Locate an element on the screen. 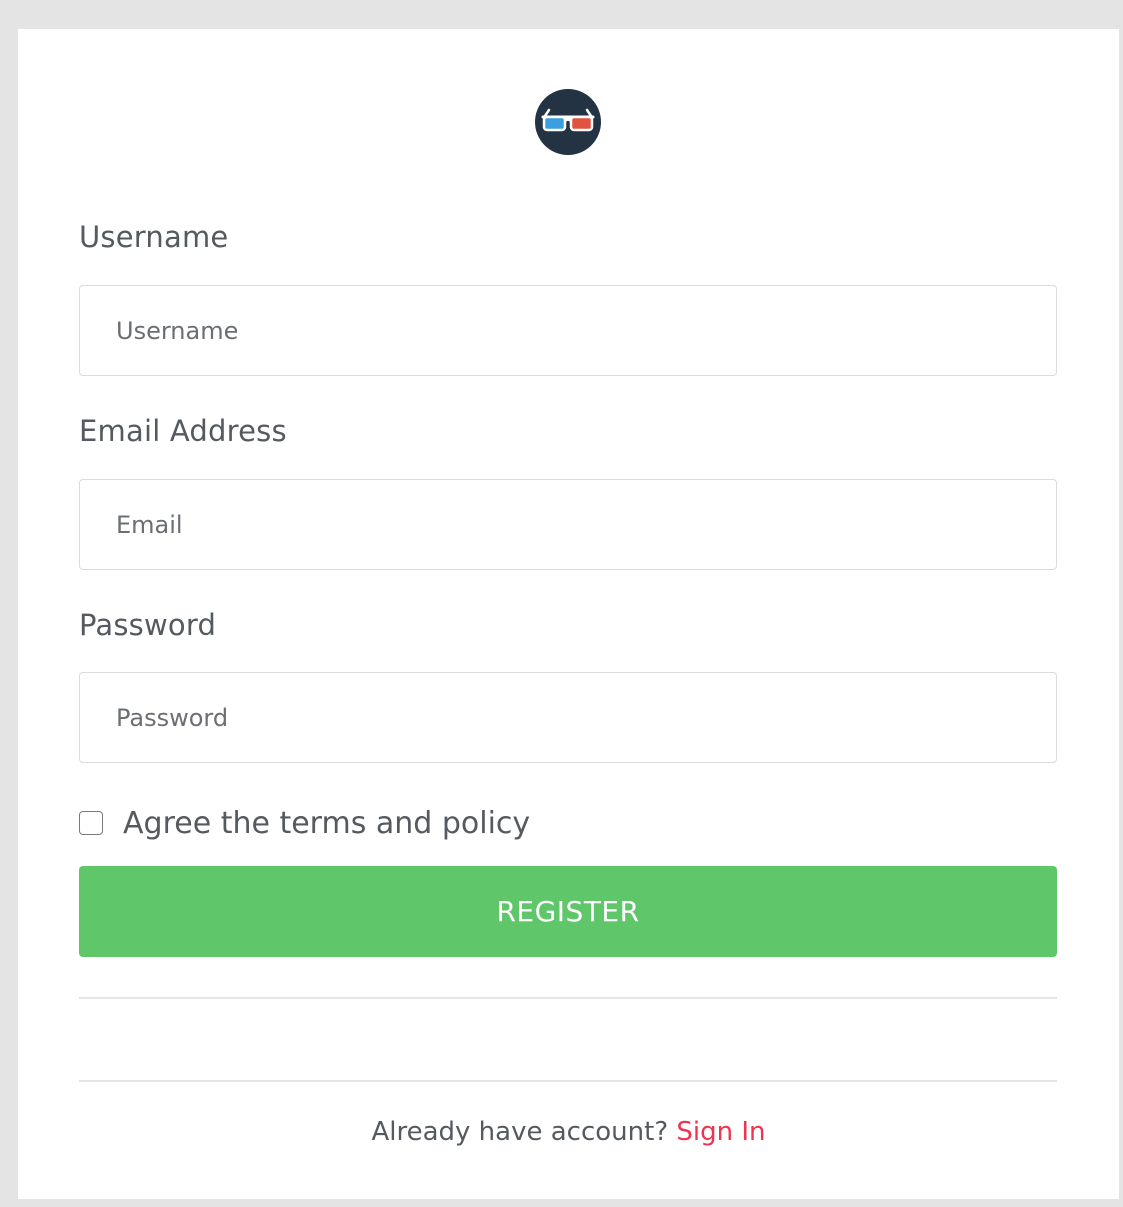 The width and height of the screenshot is (1123, 1207). signin-link: Sign In is located at coordinates (720, 1132).